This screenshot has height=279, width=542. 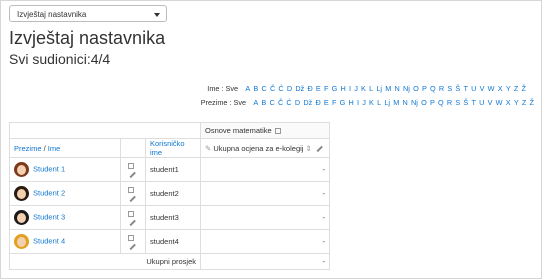 What do you see at coordinates (173, 193) in the screenshot?
I see `username-cell: student2` at bounding box center [173, 193].